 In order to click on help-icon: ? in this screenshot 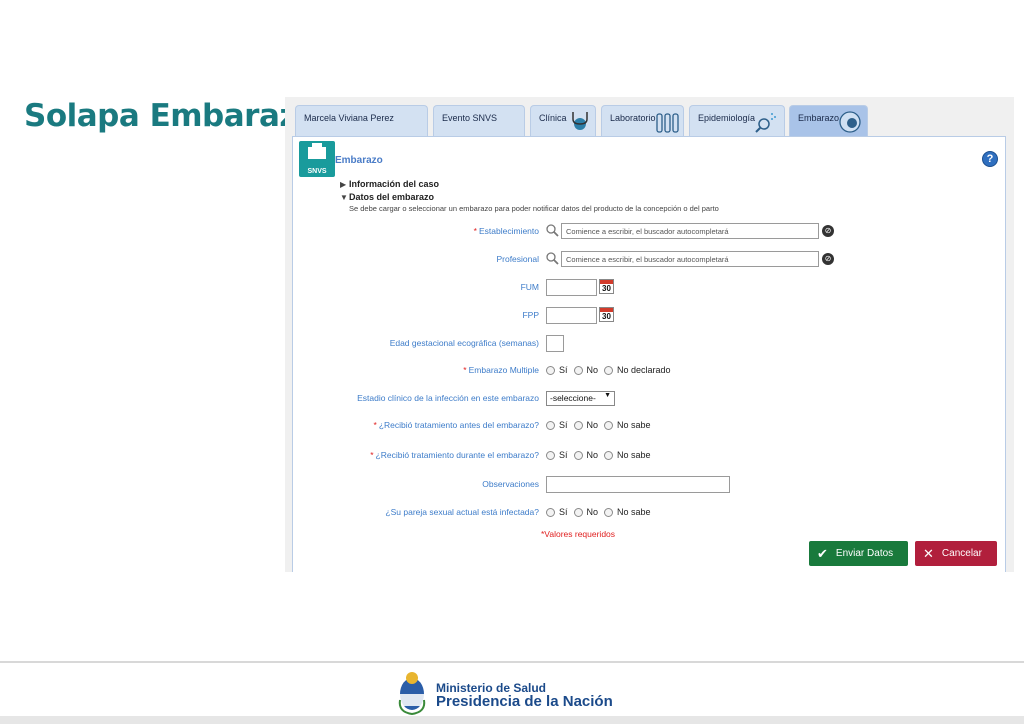, I will do `click(990, 159)`.